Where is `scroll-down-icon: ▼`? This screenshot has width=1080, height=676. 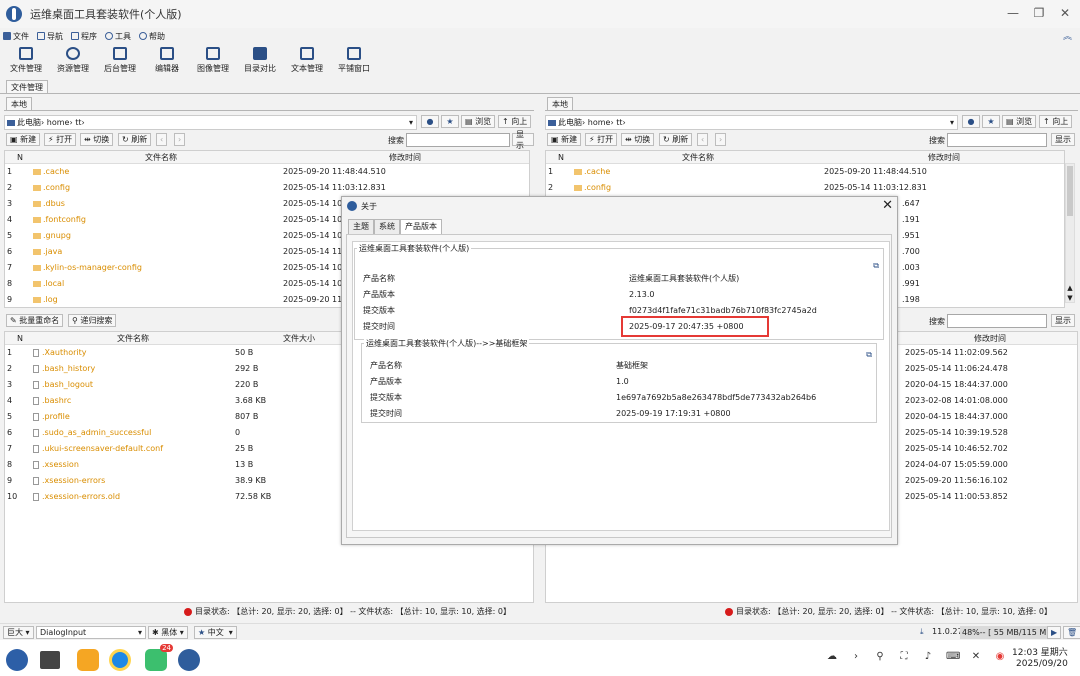 scroll-down-icon: ▼ is located at coordinates (1070, 298).